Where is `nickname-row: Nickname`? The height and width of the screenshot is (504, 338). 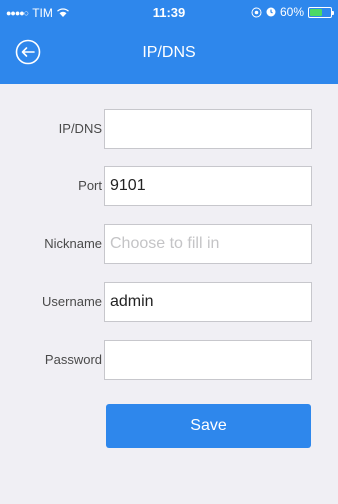
nickname-row: Nickname is located at coordinates (169, 244).